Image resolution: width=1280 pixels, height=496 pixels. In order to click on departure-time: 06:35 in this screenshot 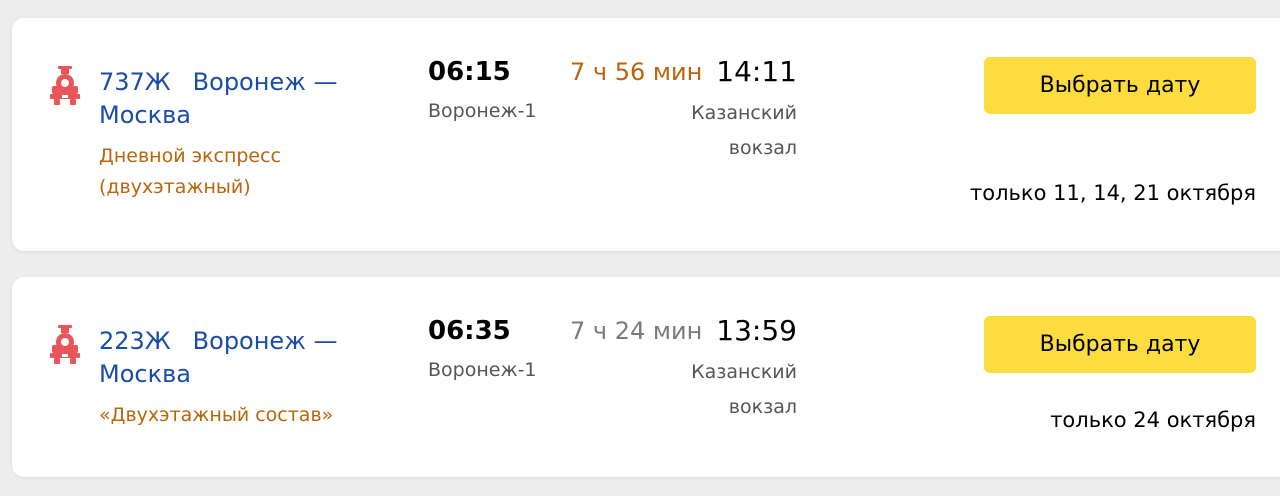, I will do `click(469, 331)`.